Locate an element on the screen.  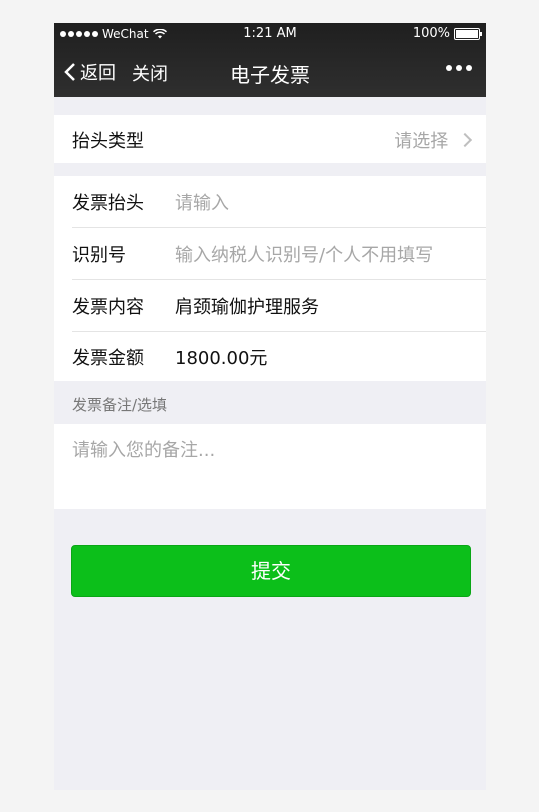
battery-percent: 100% is located at coordinates (431, 33).